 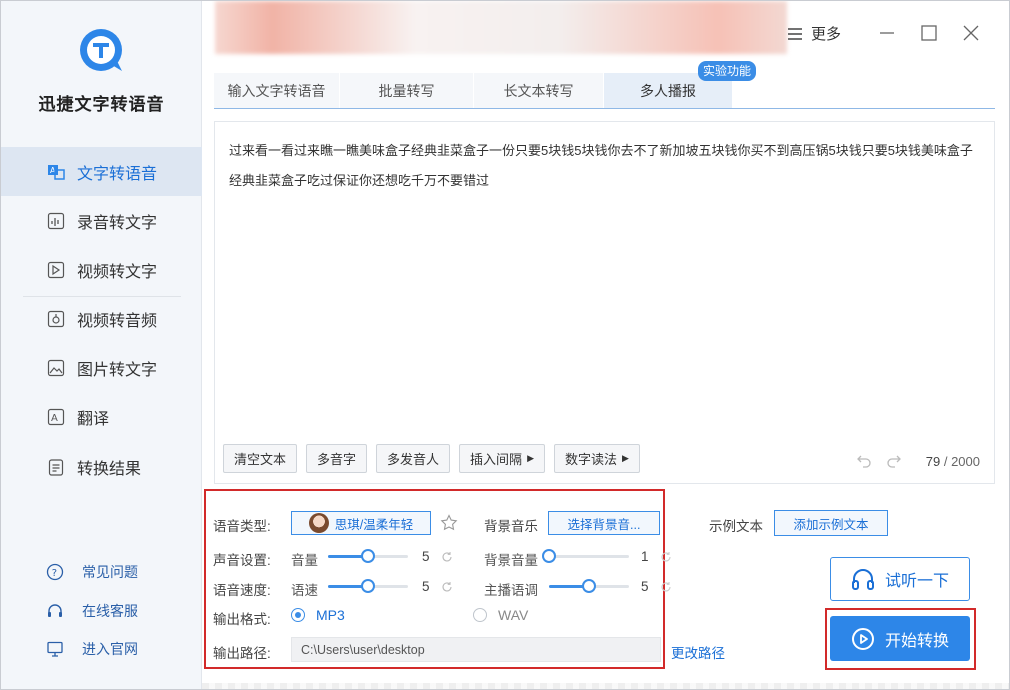 I want to click on multi-voice-button: 多发音人, so click(x=413, y=458).